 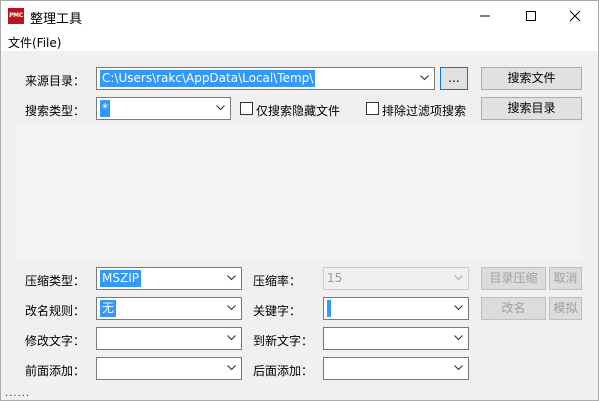 What do you see at coordinates (513, 278) in the screenshot?
I see `dir-compress-button: 目录压缩` at bounding box center [513, 278].